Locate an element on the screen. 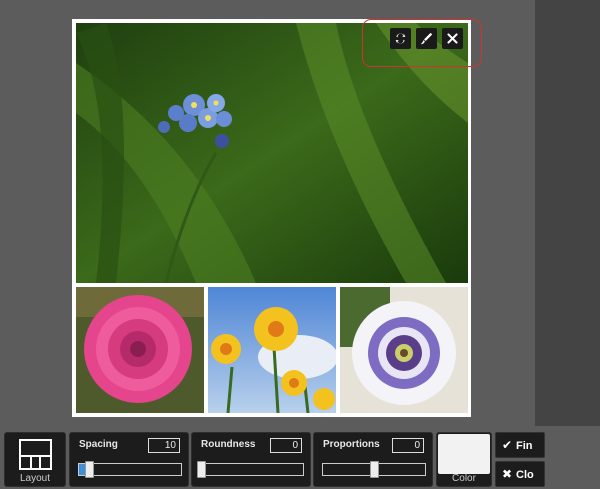 The height and width of the screenshot is (489, 600). proportions-control: Proportions 0 is located at coordinates (373, 459).